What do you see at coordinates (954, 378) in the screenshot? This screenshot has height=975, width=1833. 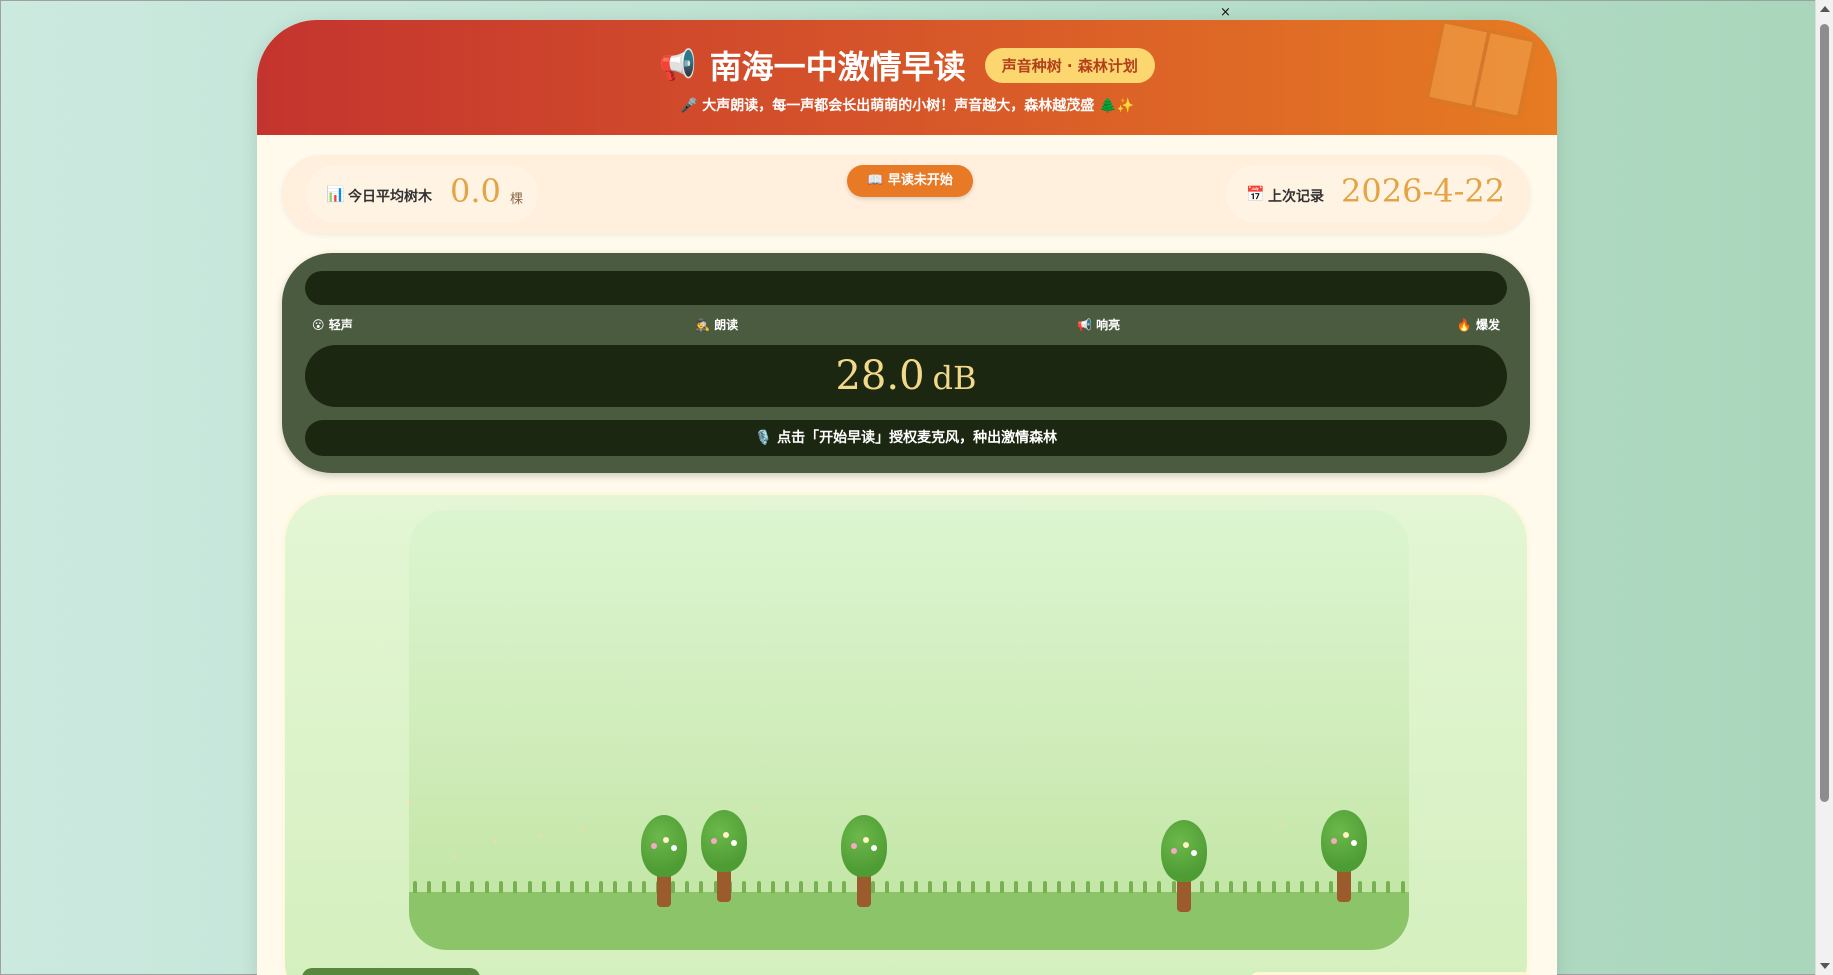 I see `decibel-unit: dB` at bounding box center [954, 378].